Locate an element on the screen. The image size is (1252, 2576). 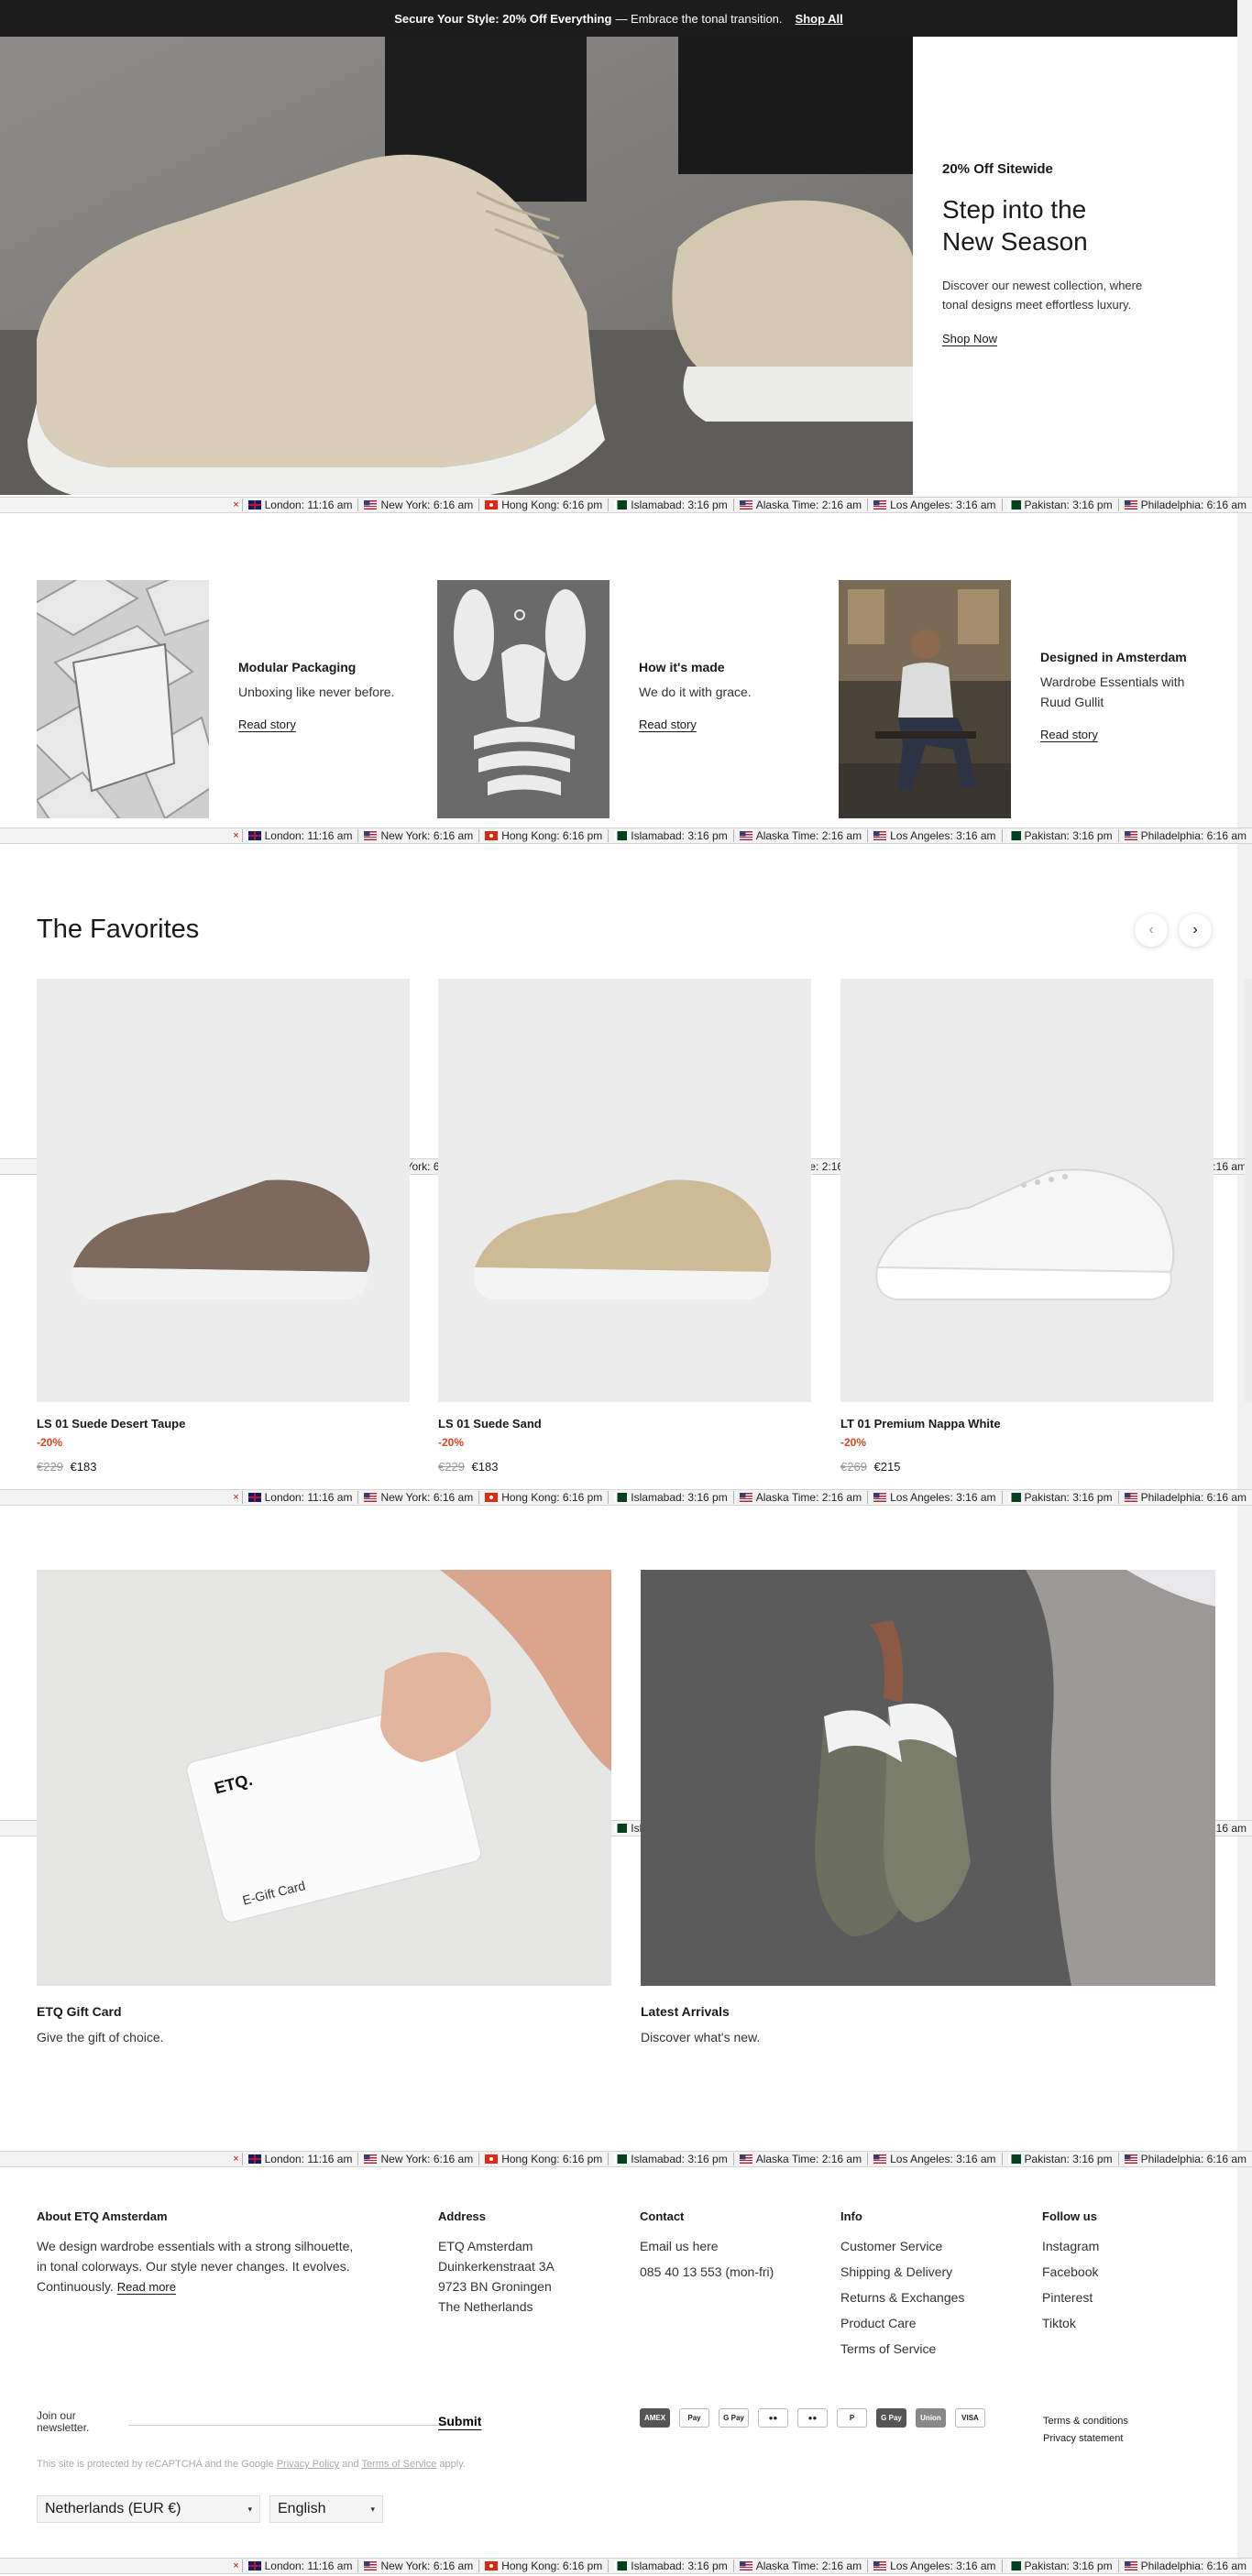
phone-number: 085 40 13 553 (mon-fri) is located at coordinates (707, 2271).